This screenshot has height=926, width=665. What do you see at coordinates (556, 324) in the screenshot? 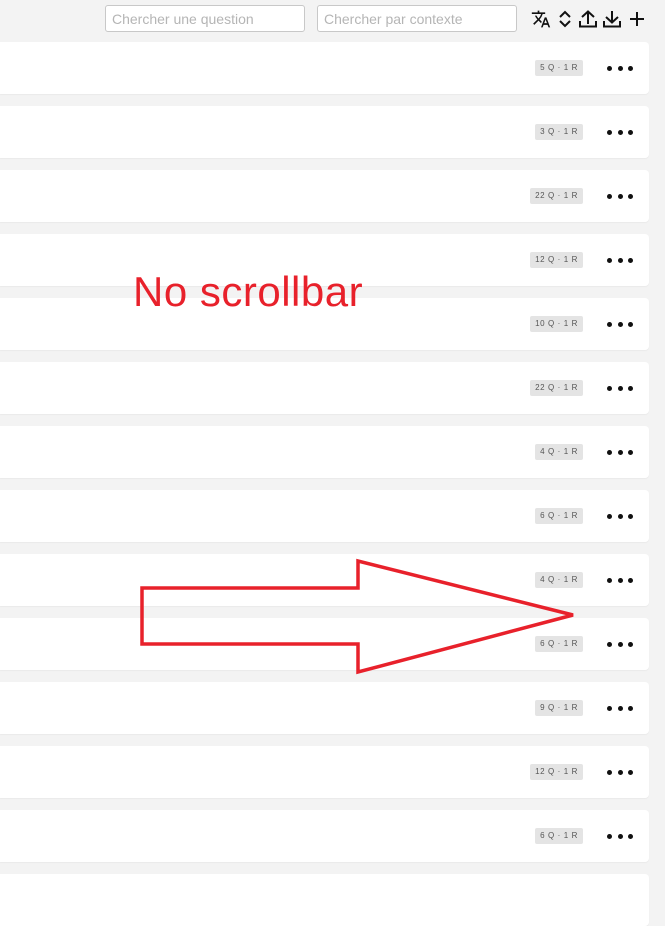
I see `count-badge: 10 Q · 1 R` at bounding box center [556, 324].